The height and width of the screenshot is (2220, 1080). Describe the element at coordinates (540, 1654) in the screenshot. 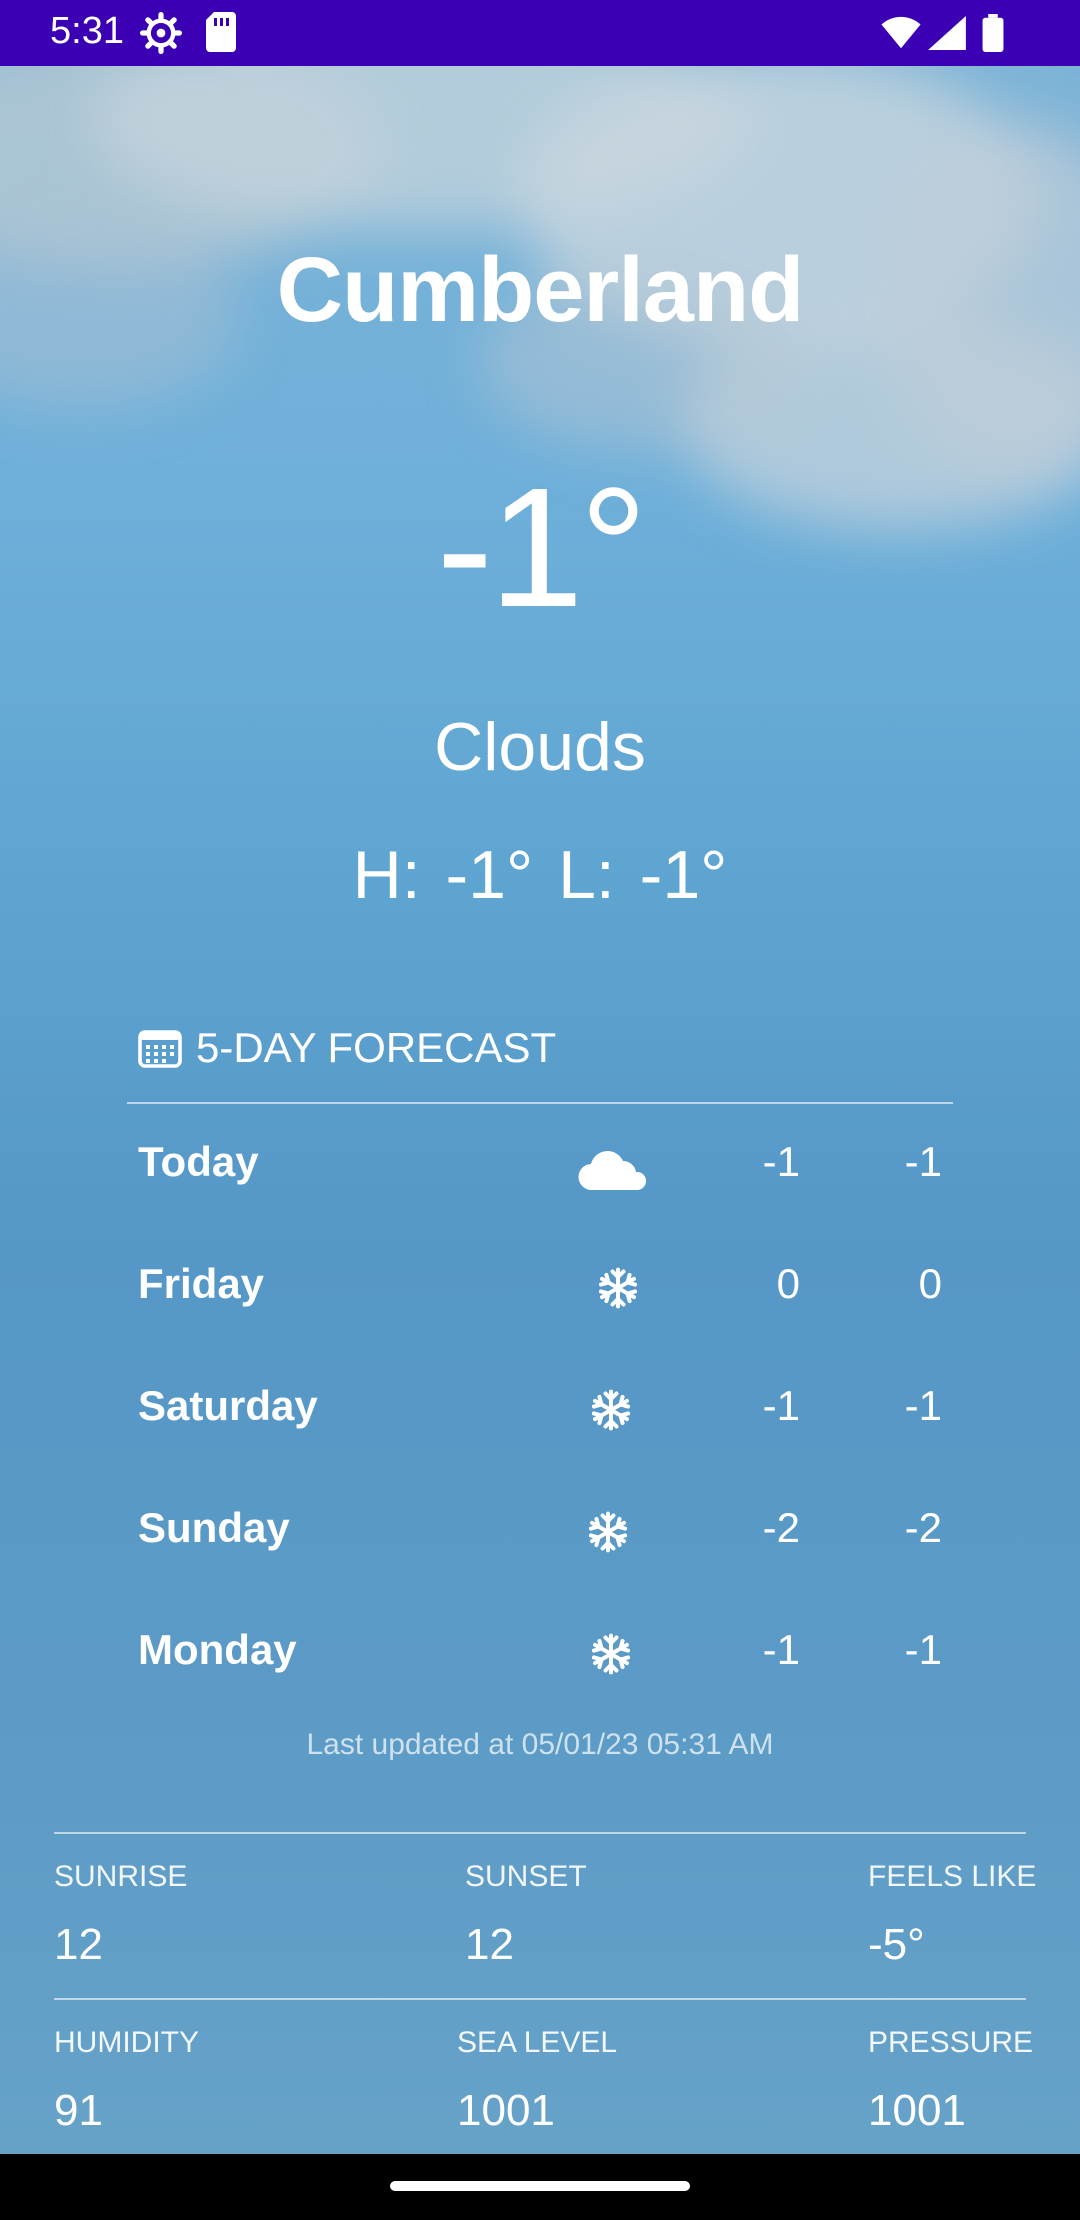

I see `forecast-row-monday: Monday -1 -1` at that location.